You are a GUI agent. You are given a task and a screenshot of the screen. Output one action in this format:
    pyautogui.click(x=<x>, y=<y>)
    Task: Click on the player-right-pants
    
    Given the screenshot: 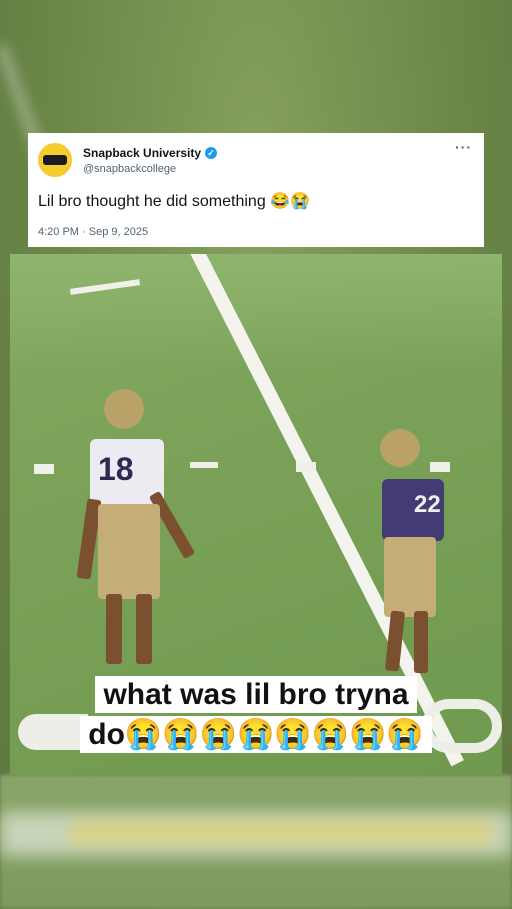 What is the action you would take?
    pyautogui.click(x=410, y=577)
    